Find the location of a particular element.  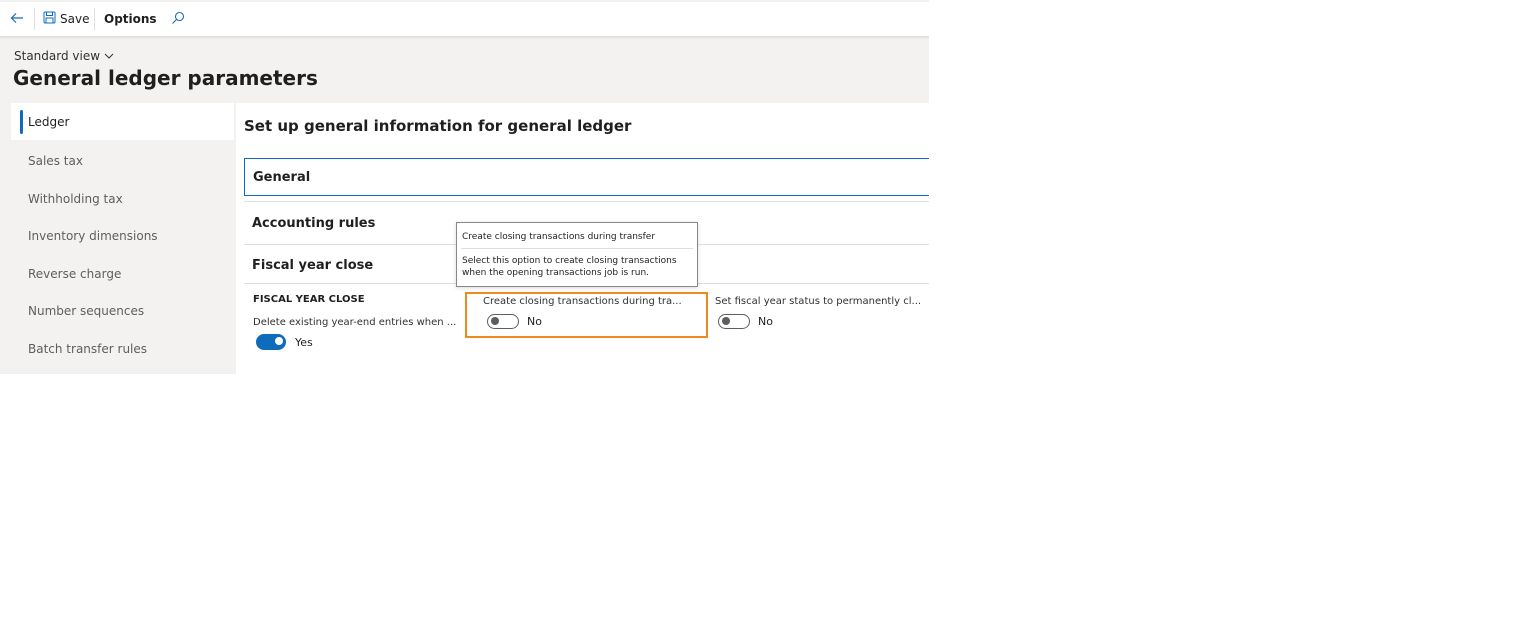

delete-year-end-entries-toggle is located at coordinates (271, 342).